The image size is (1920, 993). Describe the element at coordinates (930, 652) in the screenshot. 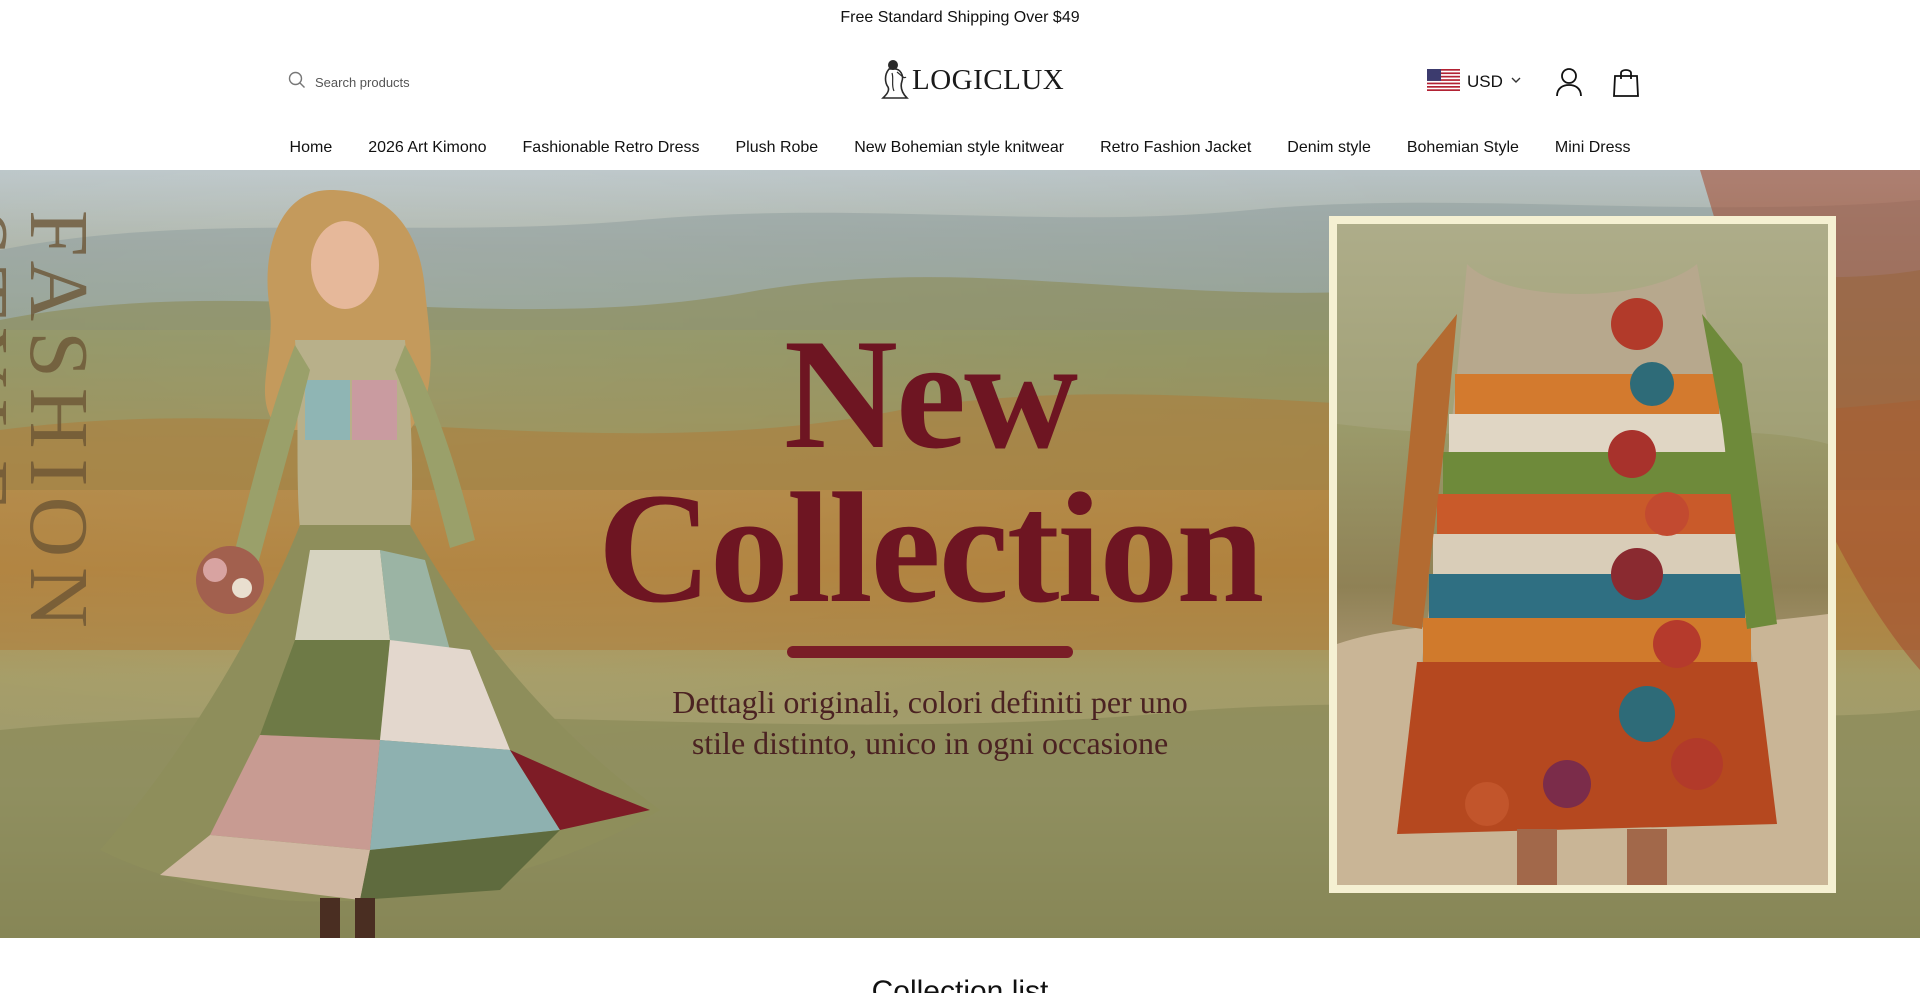

I see `hero-divider` at that location.